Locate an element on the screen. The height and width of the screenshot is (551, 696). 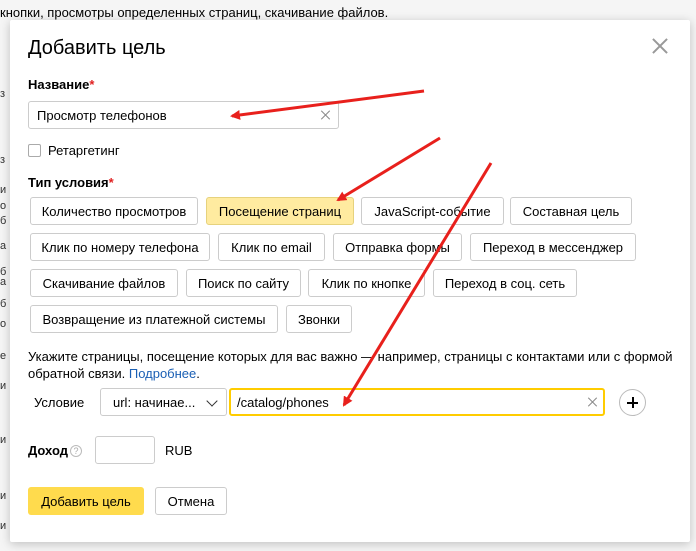
condition-calls: Звонки is located at coordinates (319, 319).